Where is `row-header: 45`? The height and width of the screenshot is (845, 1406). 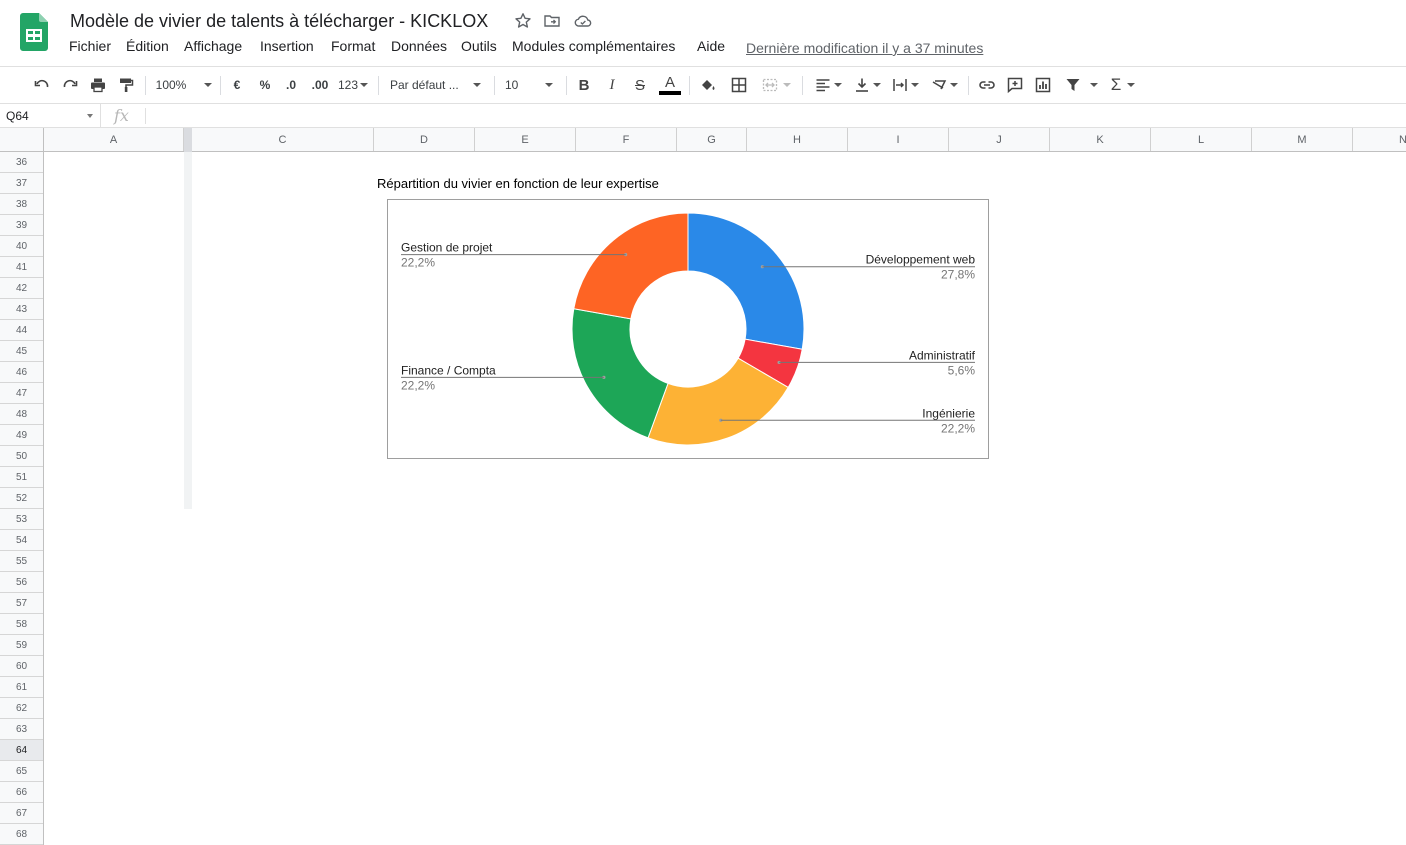
row-header: 45 is located at coordinates (21, 351).